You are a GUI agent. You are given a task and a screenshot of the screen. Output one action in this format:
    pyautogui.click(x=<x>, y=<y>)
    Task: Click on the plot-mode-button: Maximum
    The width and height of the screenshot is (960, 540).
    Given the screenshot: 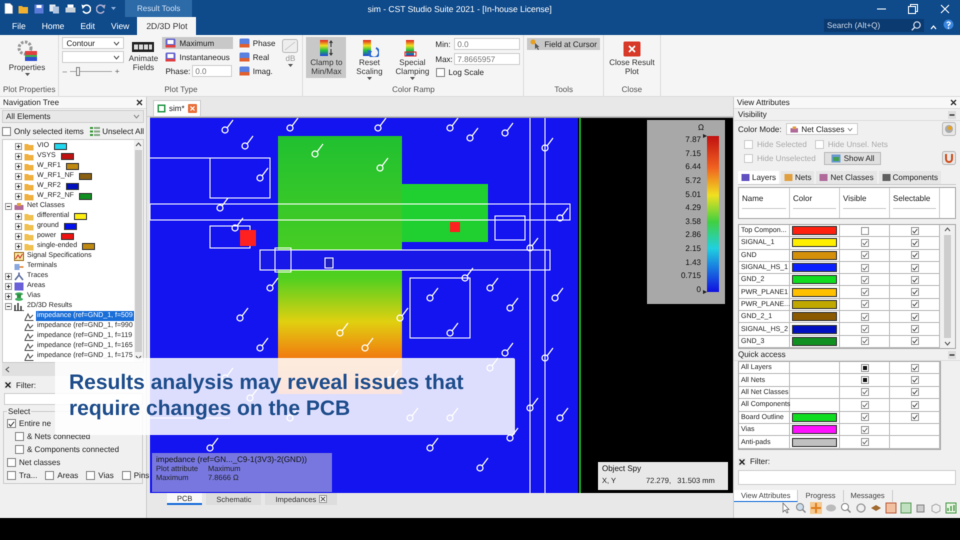 What is the action you would take?
    pyautogui.click(x=197, y=43)
    